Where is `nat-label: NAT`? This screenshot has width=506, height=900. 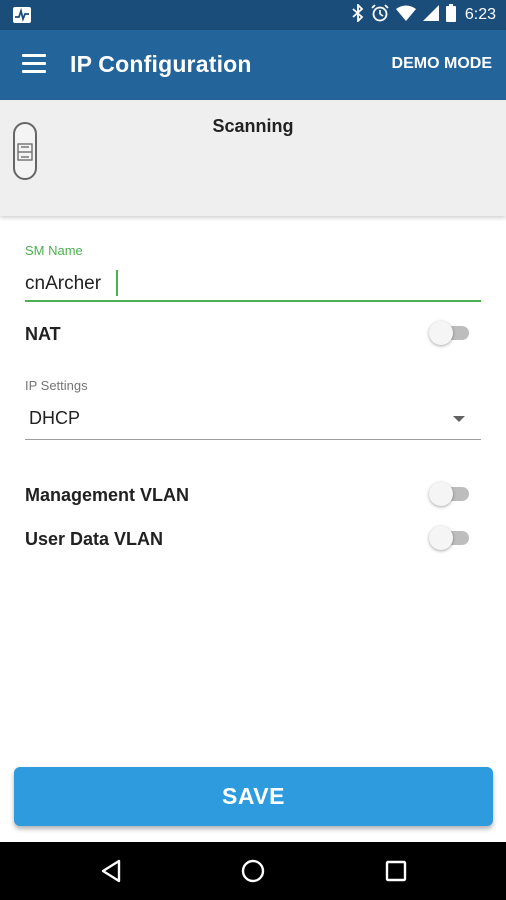
nat-label: NAT is located at coordinates (43, 334).